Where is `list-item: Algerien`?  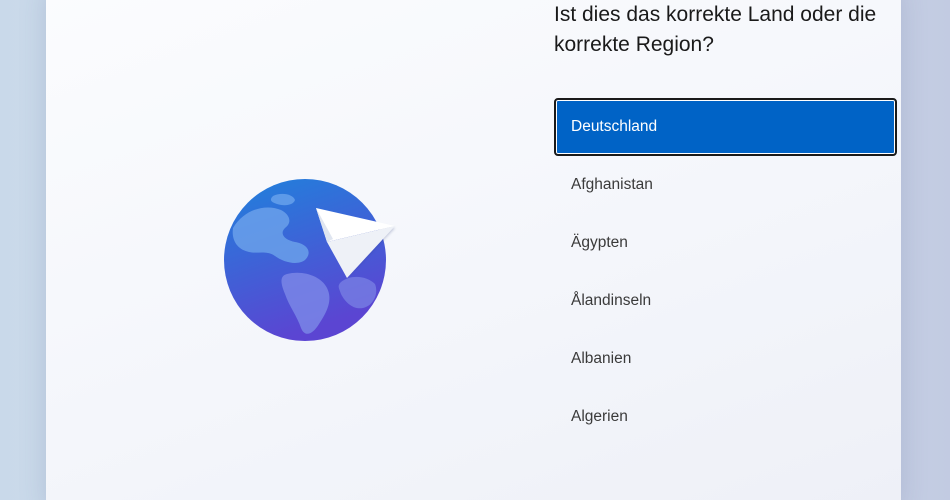 list-item: Algerien is located at coordinates (725, 417).